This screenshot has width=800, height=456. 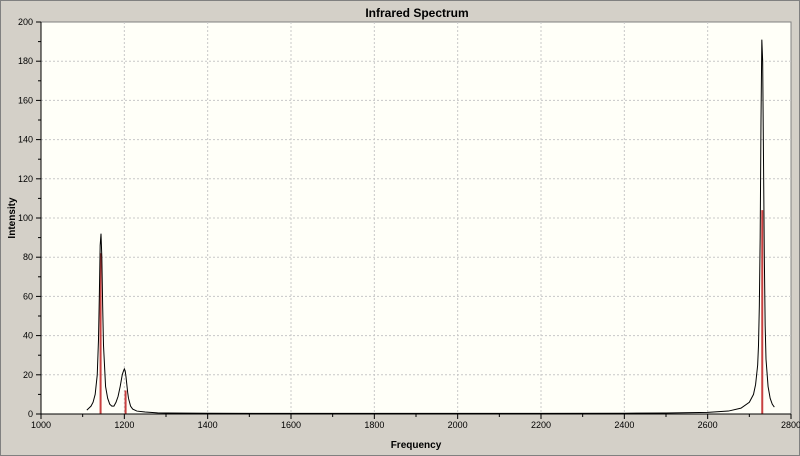 What do you see at coordinates (291, 425) in the screenshot?
I see `x-tick-label: 1600` at bounding box center [291, 425].